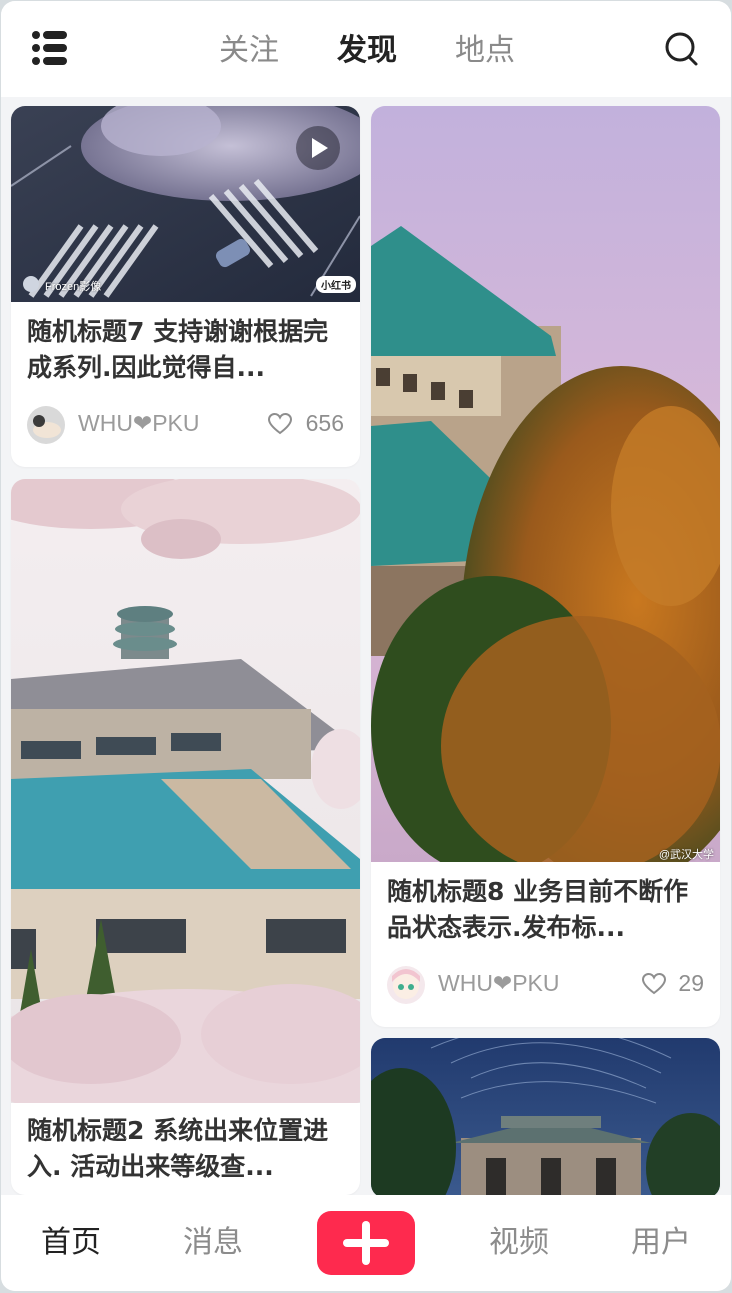 The image size is (732, 1293). What do you see at coordinates (686, 855) in the screenshot?
I see `watermark: @武汉大学` at bounding box center [686, 855].